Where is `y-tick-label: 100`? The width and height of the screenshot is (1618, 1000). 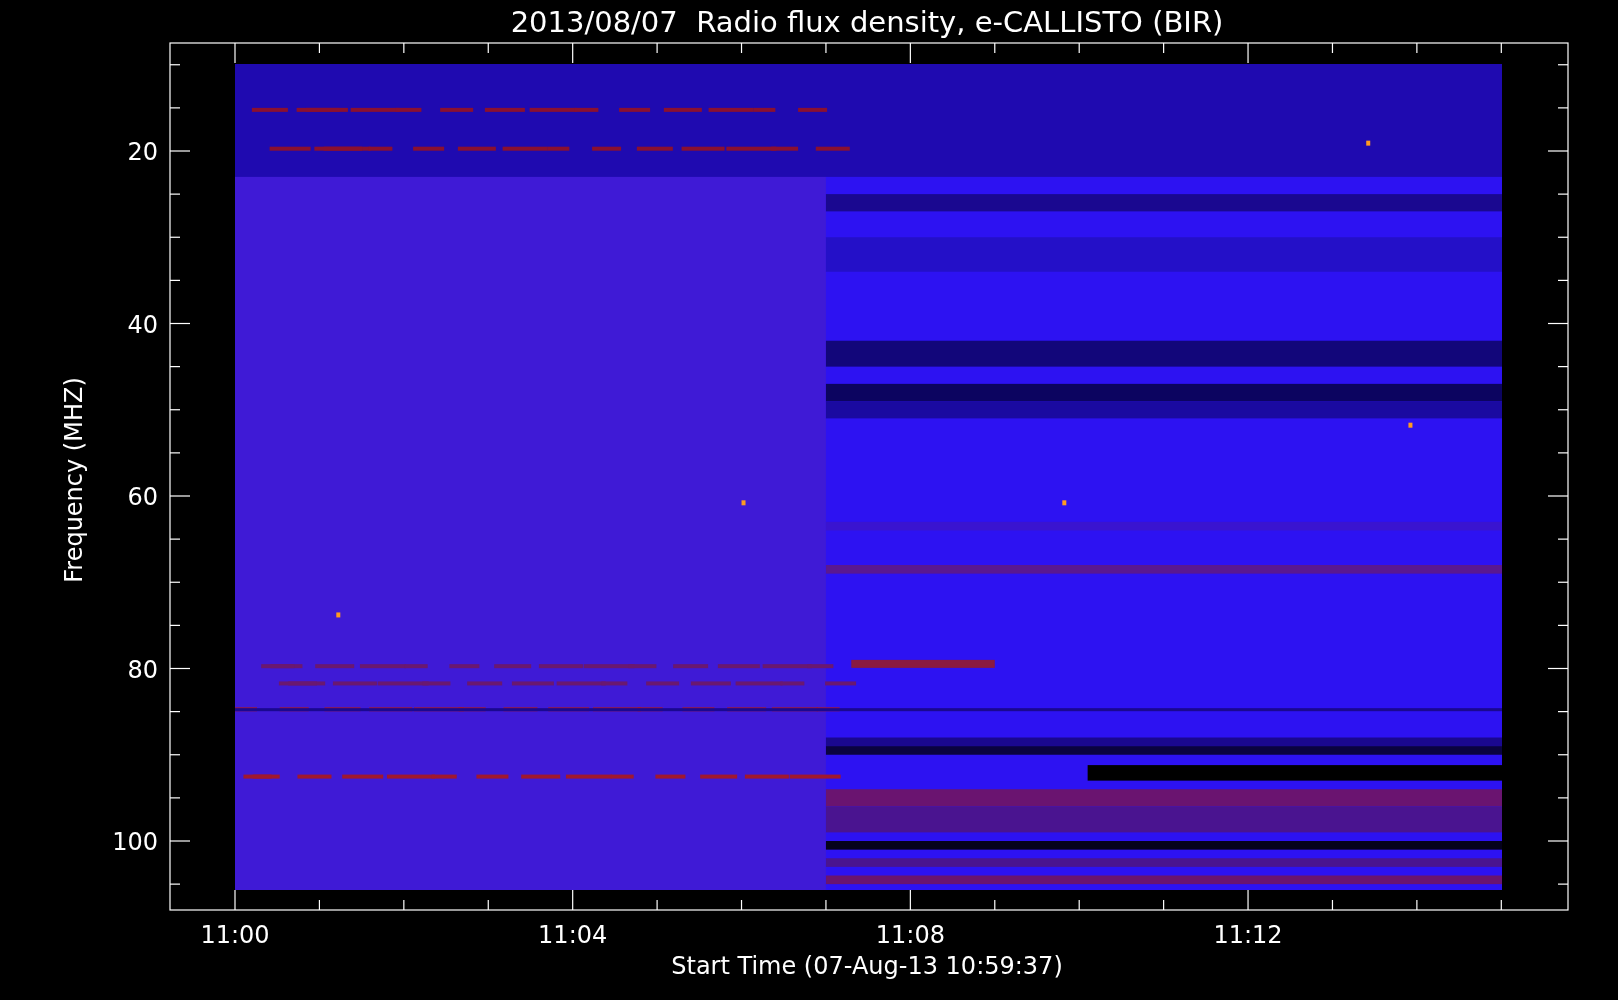 y-tick-label: 100 is located at coordinates (135, 842).